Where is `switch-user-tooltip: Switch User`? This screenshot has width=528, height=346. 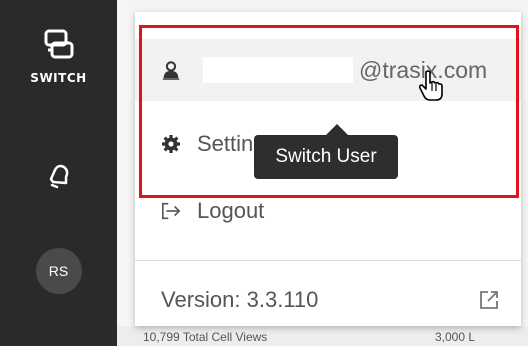 switch-user-tooltip: Switch User is located at coordinates (326, 157).